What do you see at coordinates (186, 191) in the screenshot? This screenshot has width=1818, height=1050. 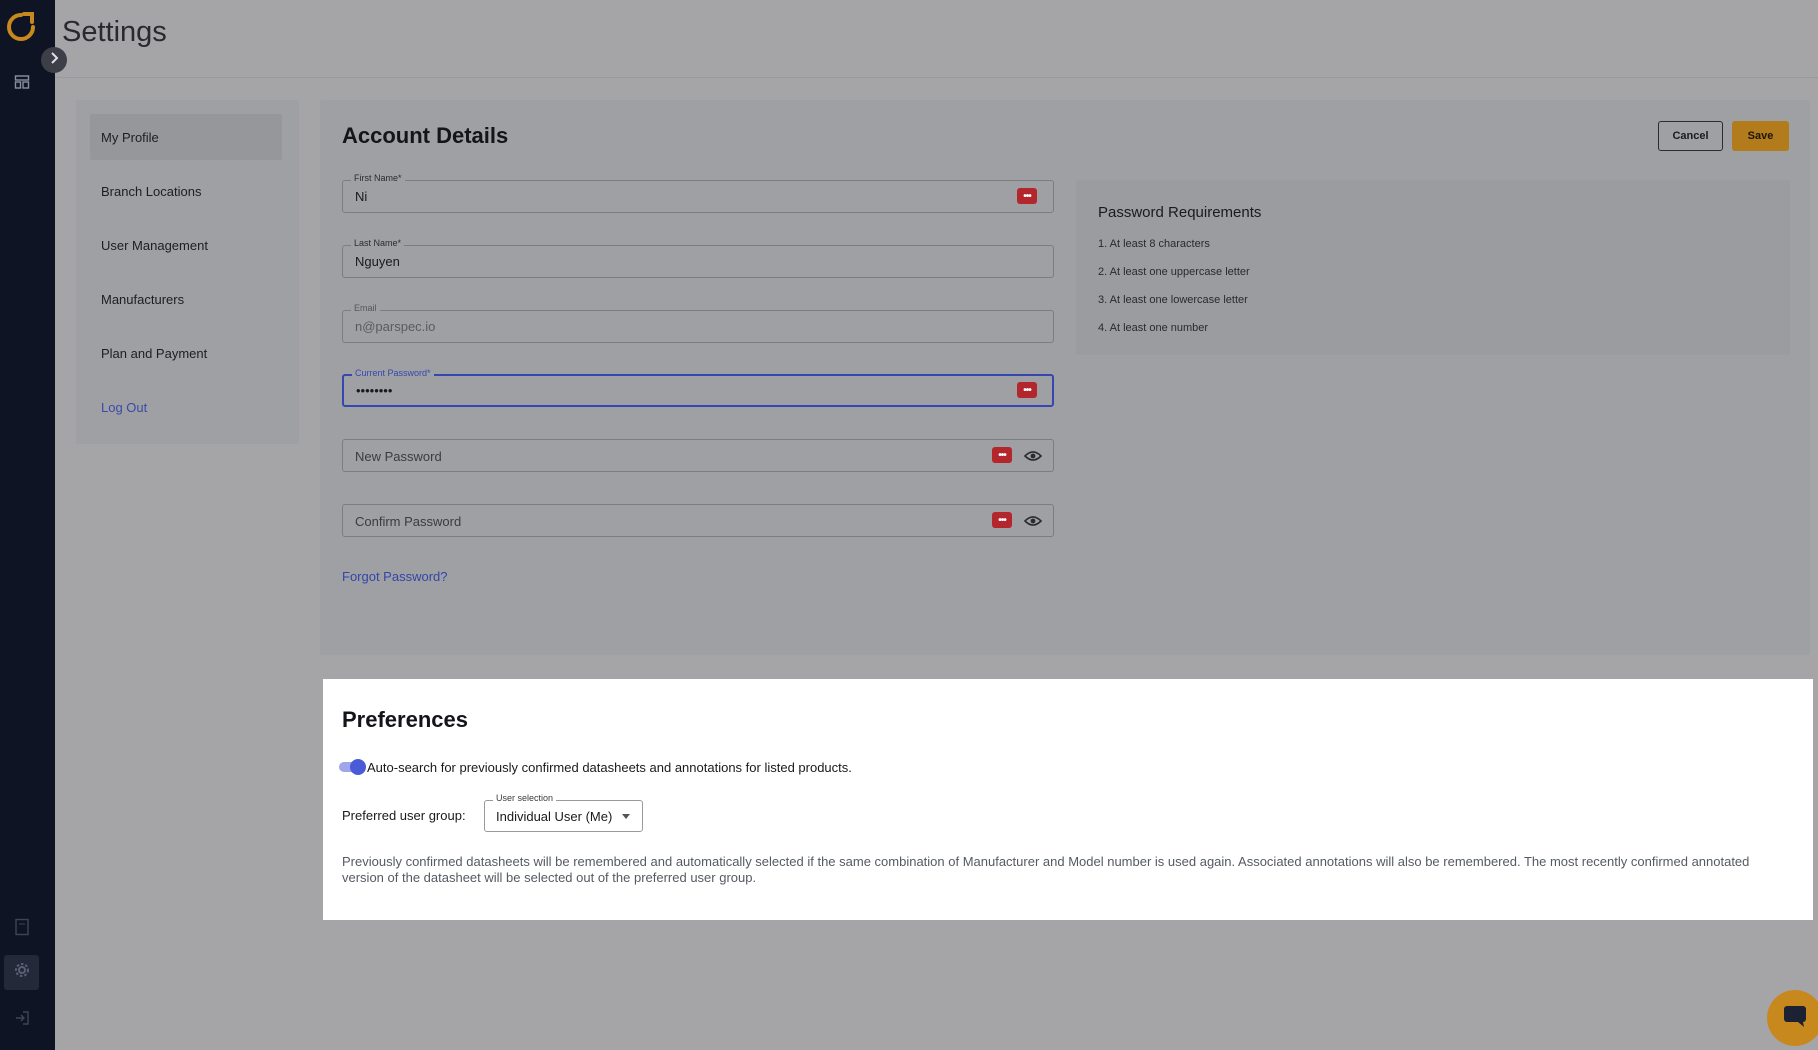 I see `nav-item-branch-locations: Branch Locations` at bounding box center [186, 191].